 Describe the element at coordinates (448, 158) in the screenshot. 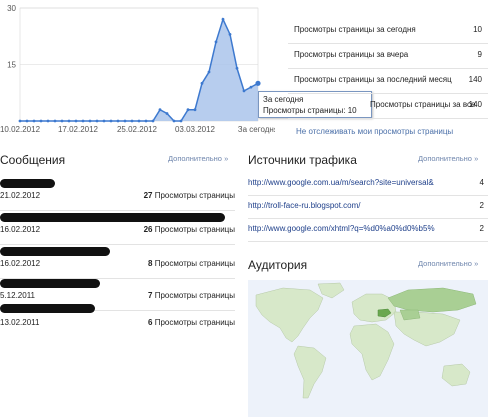

I see `traffic-more-link: Дополнительно »` at that location.